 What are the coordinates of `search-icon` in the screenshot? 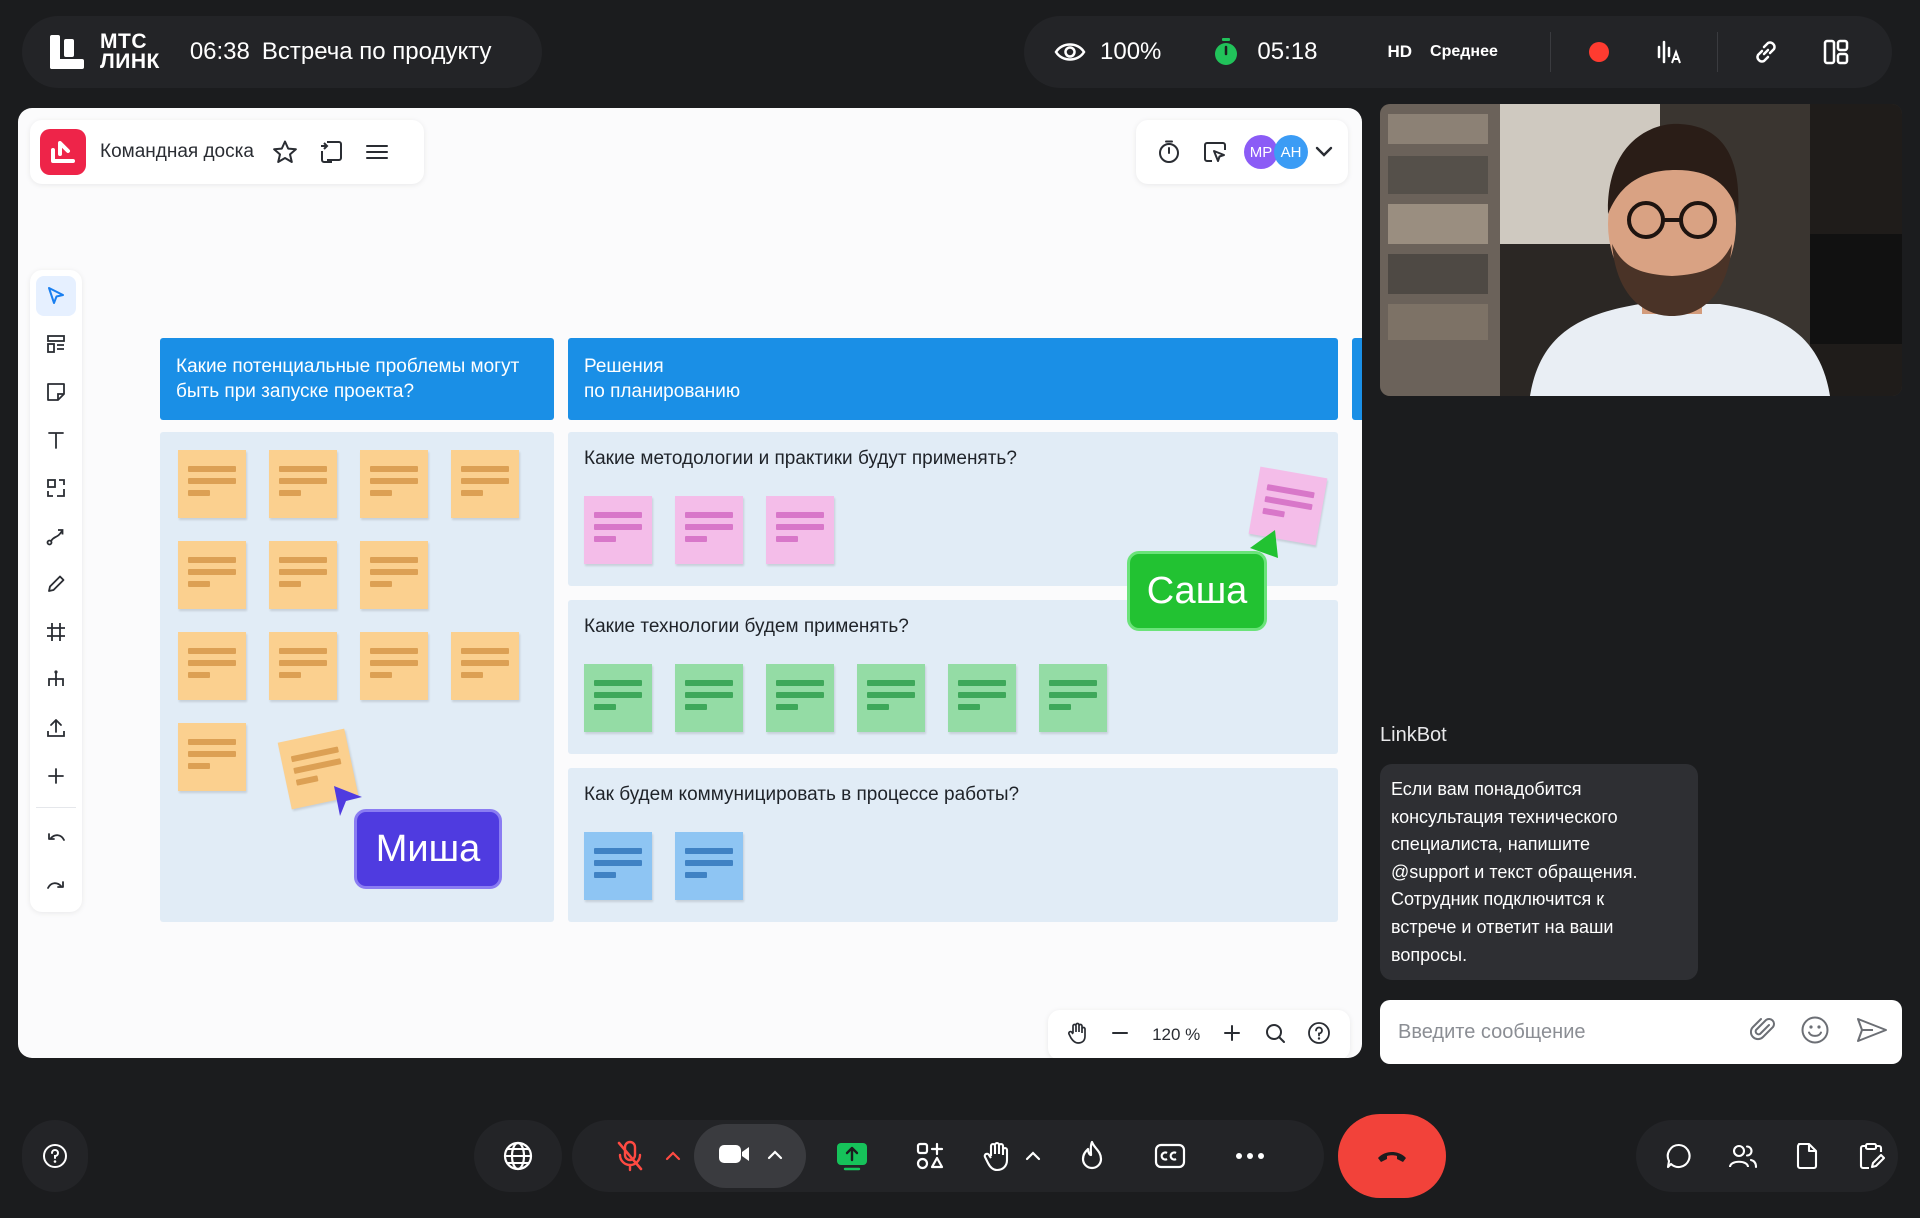 It's located at (1275, 1033).